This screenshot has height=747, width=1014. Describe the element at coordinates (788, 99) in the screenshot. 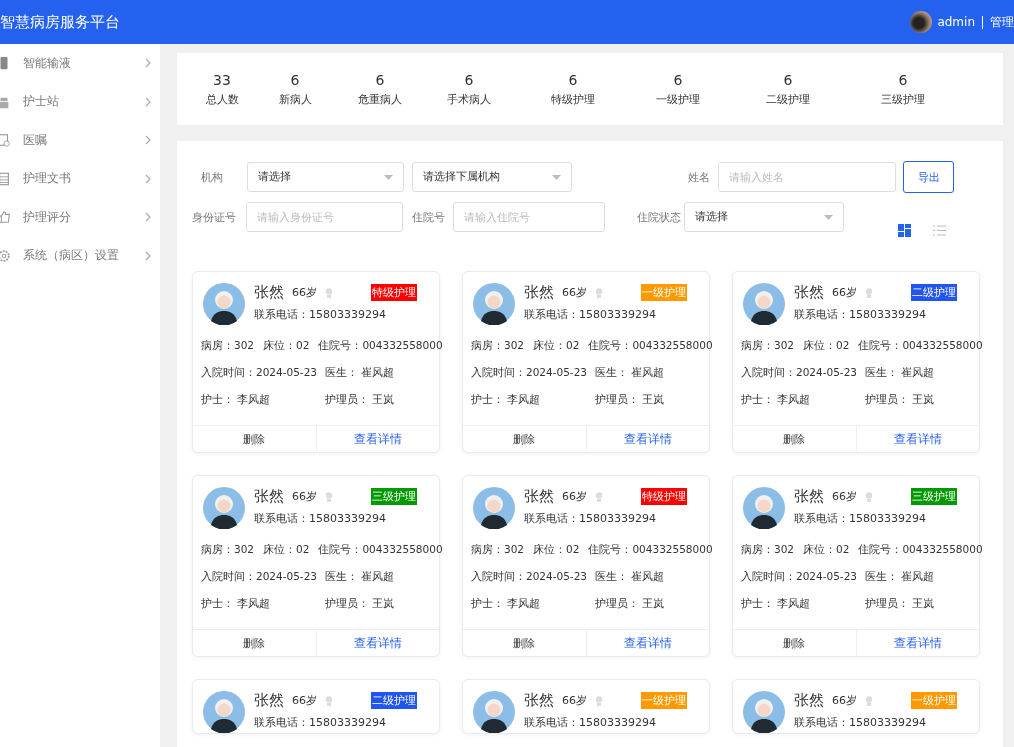

I see `stat-label: 二级护理` at that location.